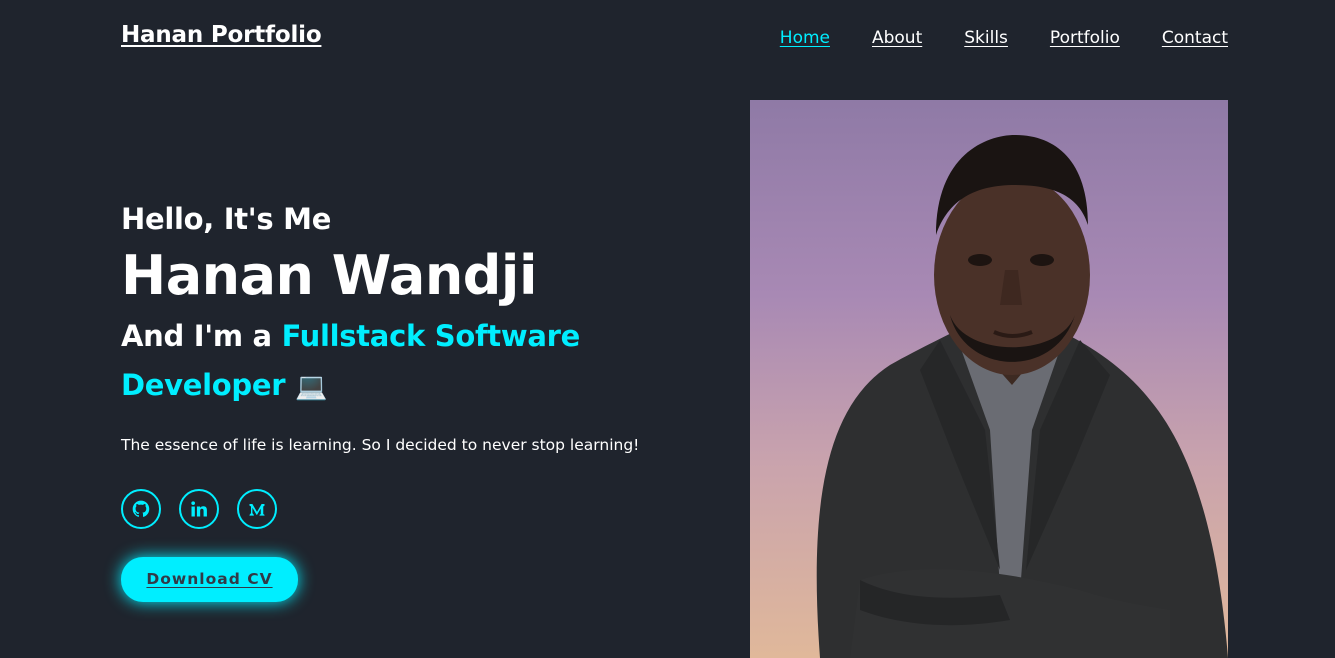 This screenshot has width=1335, height=658. I want to click on nav-link-home: Home, so click(805, 38).